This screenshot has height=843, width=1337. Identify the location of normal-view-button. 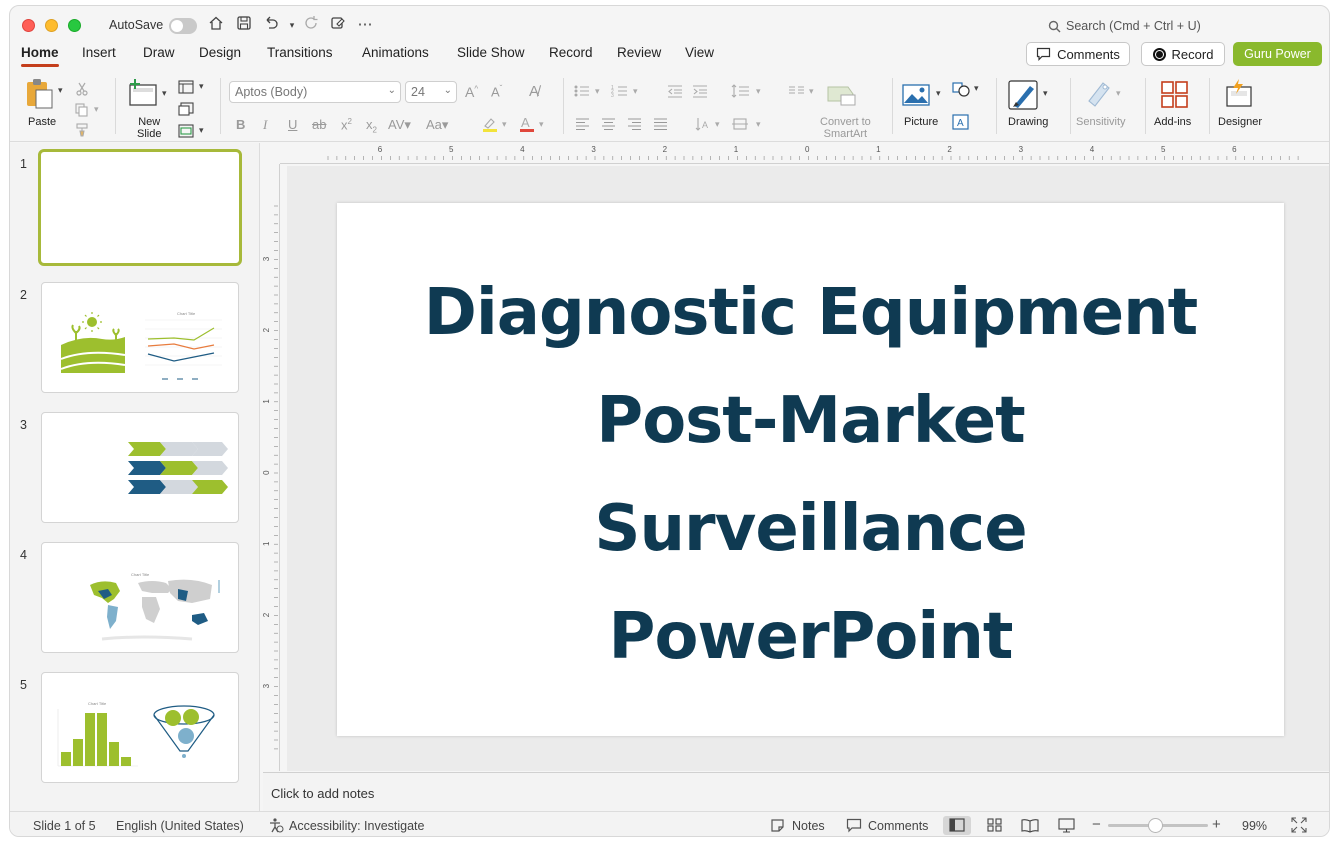
(957, 825).